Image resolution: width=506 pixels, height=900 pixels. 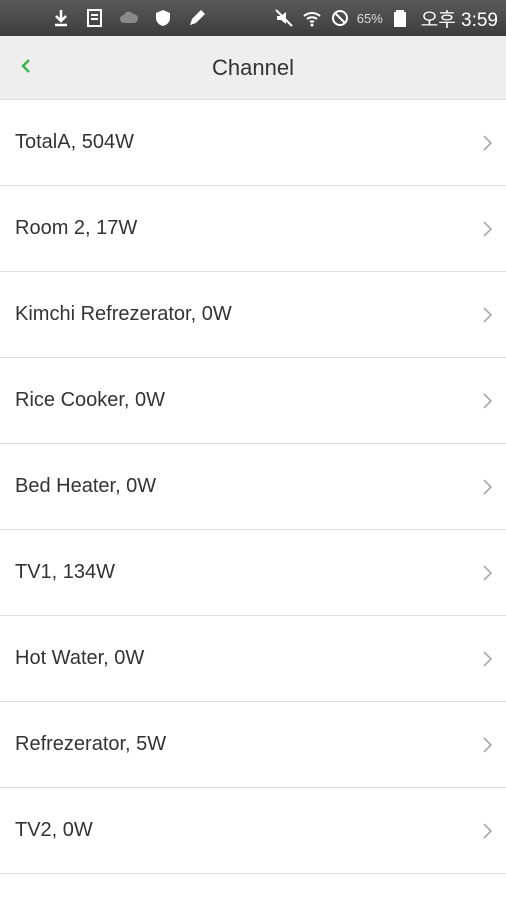 I want to click on header: Channel, so click(x=253, y=68).